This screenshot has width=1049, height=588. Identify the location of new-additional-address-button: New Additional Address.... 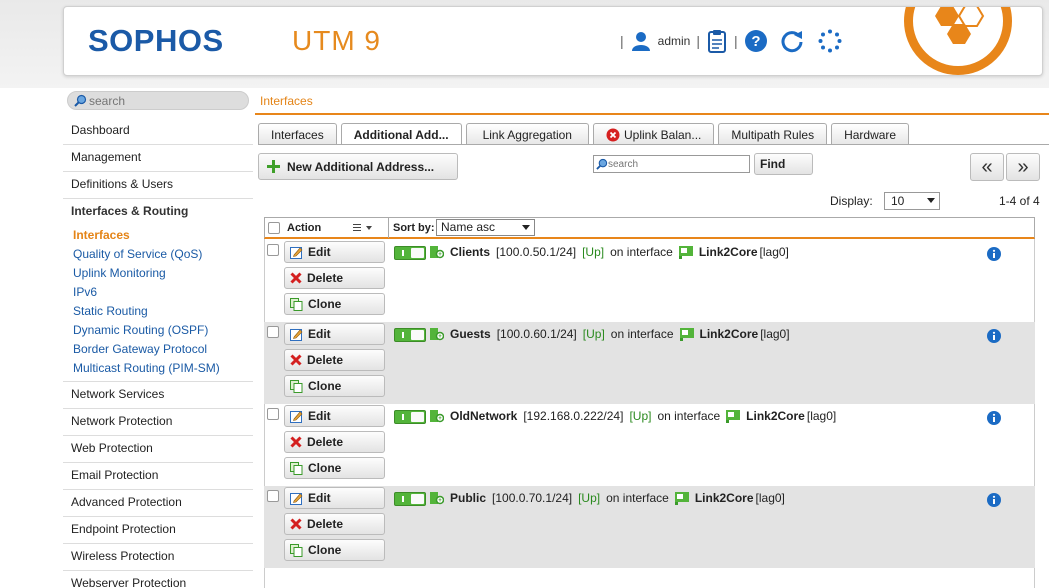
(358, 166).